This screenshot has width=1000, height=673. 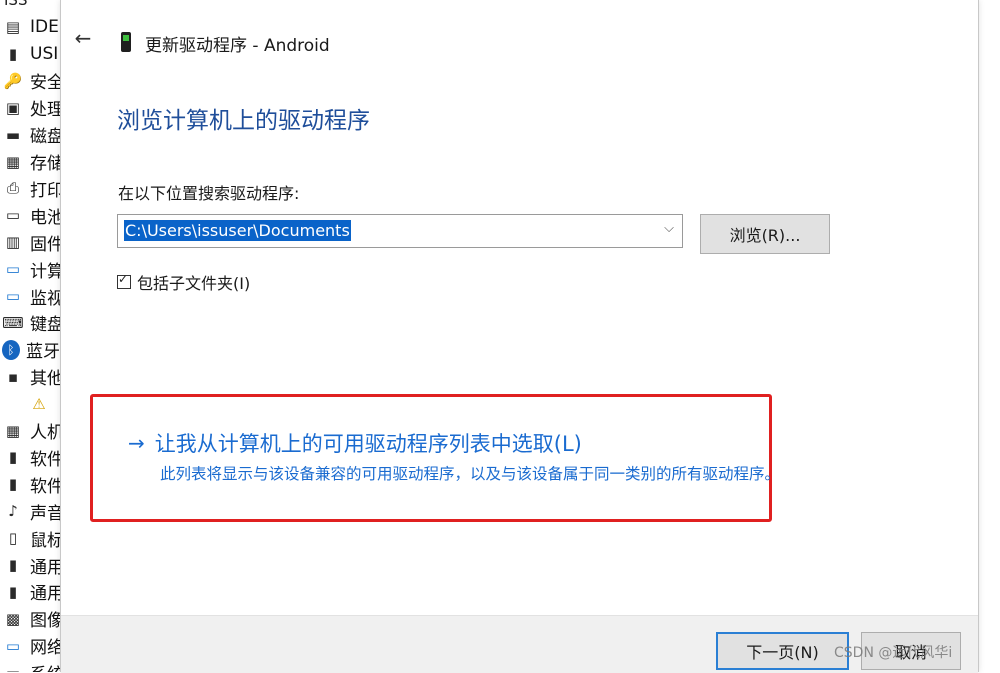 I want to click on tree-item: ♪ 声音, so click(x=30, y=511).